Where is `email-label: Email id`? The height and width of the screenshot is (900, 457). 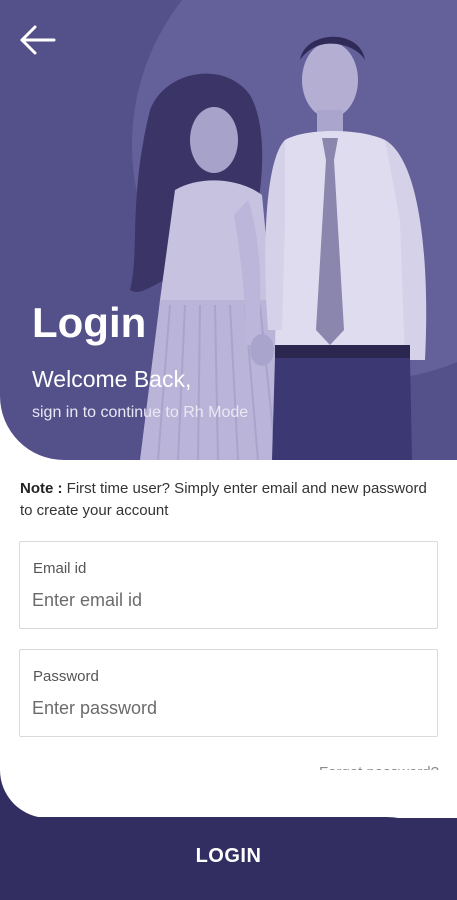 email-label: Email id is located at coordinates (60, 568).